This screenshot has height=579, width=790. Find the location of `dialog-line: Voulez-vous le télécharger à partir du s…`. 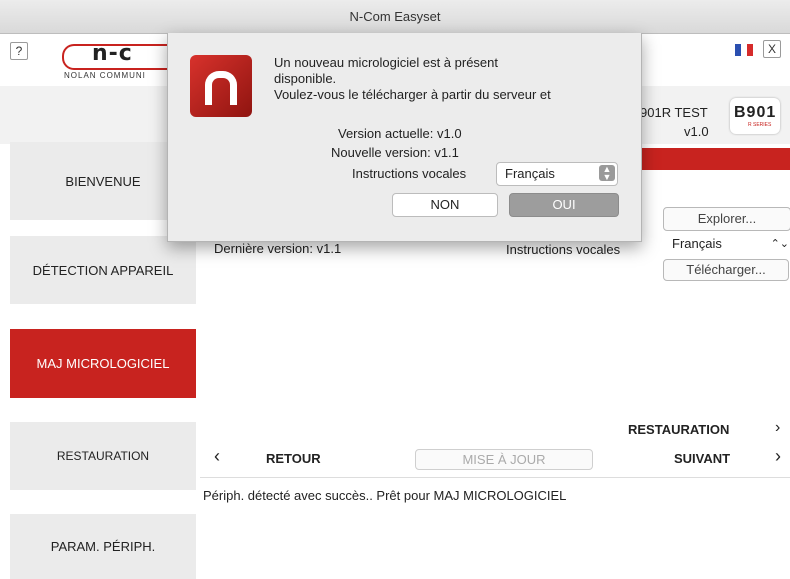

dialog-line: Voulez-vous le télécharger à partir du s… is located at coordinates (412, 94).